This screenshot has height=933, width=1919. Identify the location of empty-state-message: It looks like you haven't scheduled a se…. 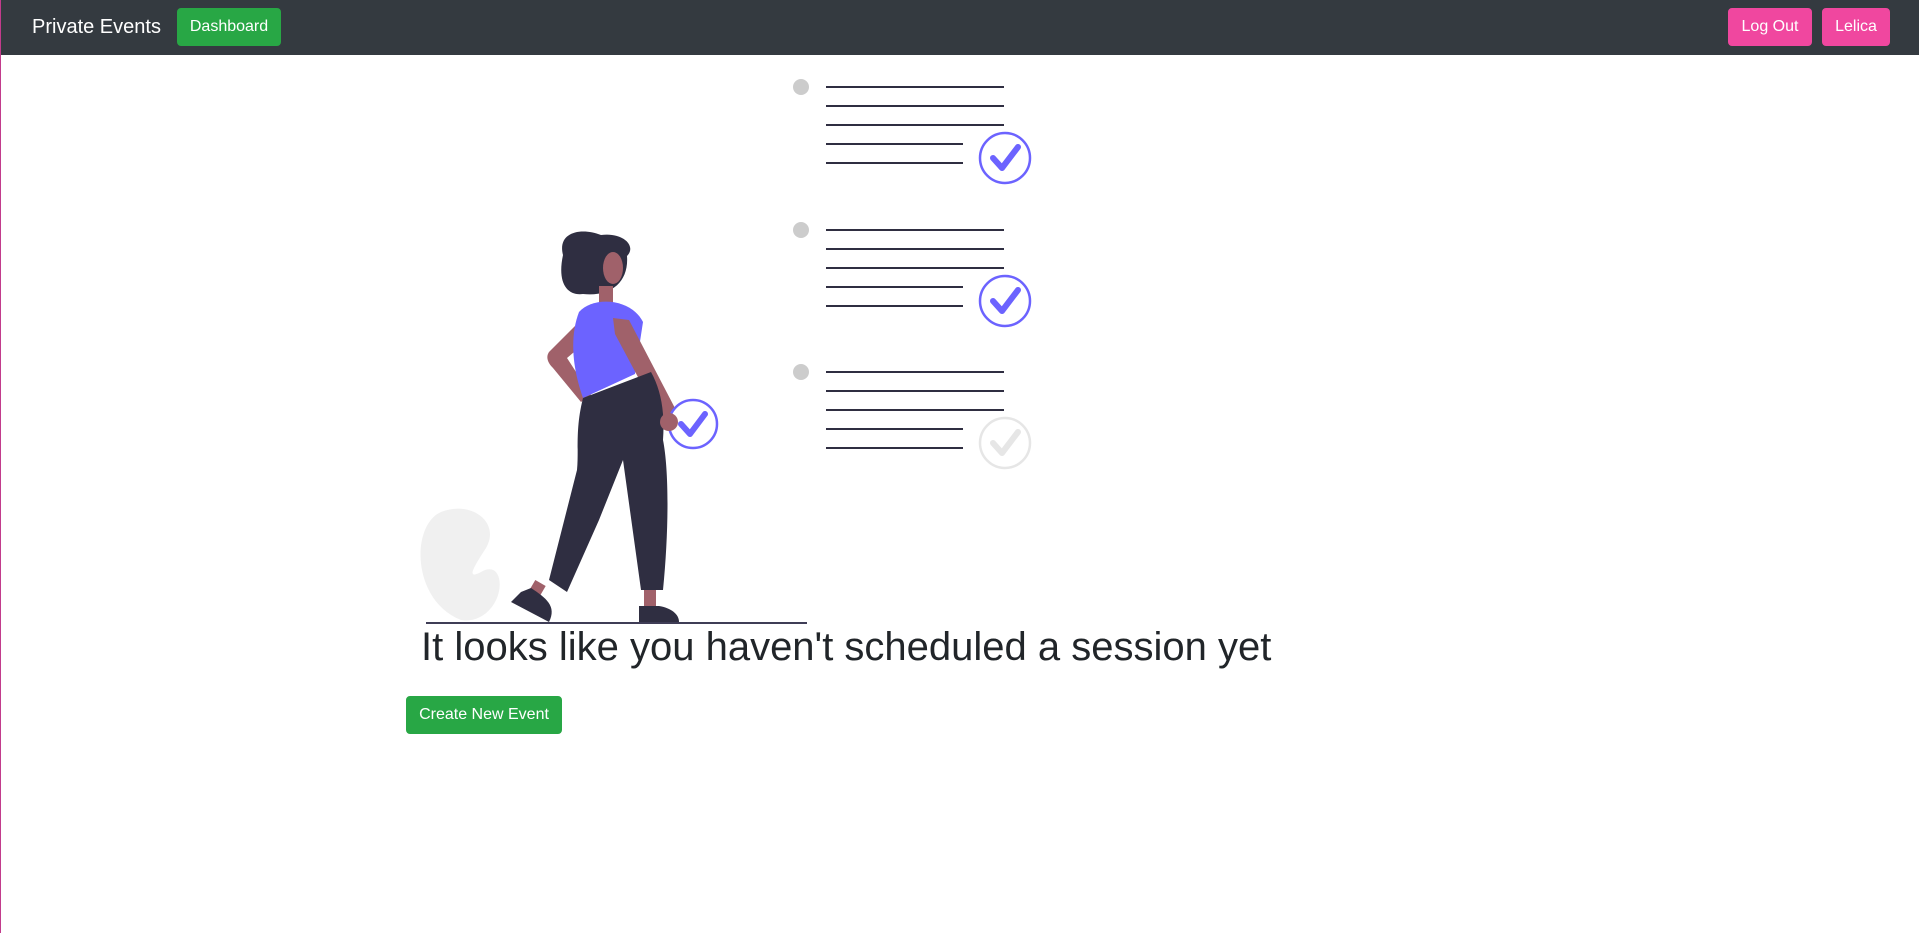
(846, 647).